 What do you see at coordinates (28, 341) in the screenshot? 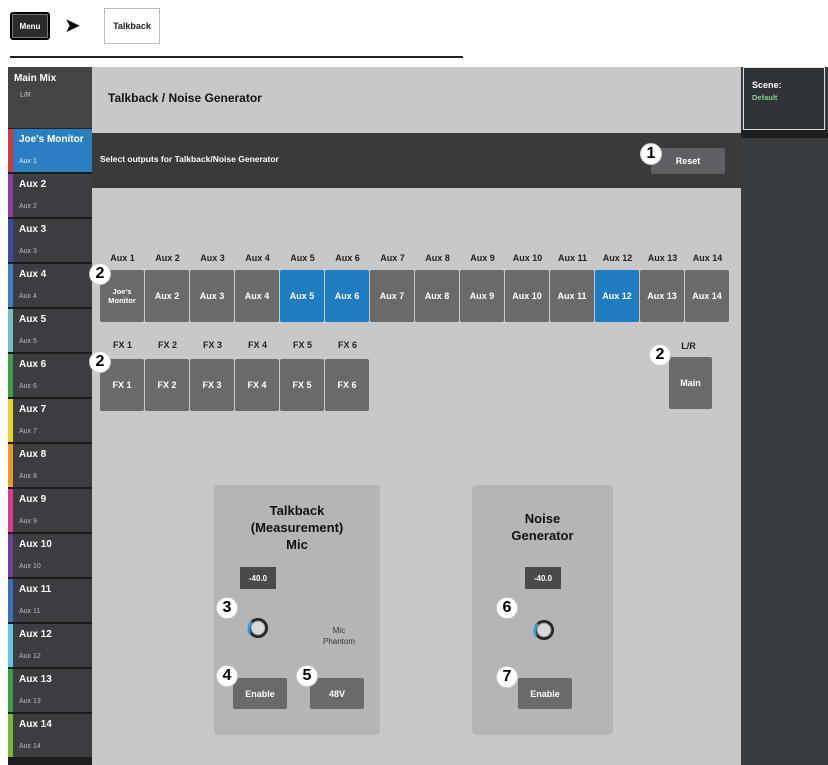
I see `channel-sub: Aux 5` at bounding box center [28, 341].